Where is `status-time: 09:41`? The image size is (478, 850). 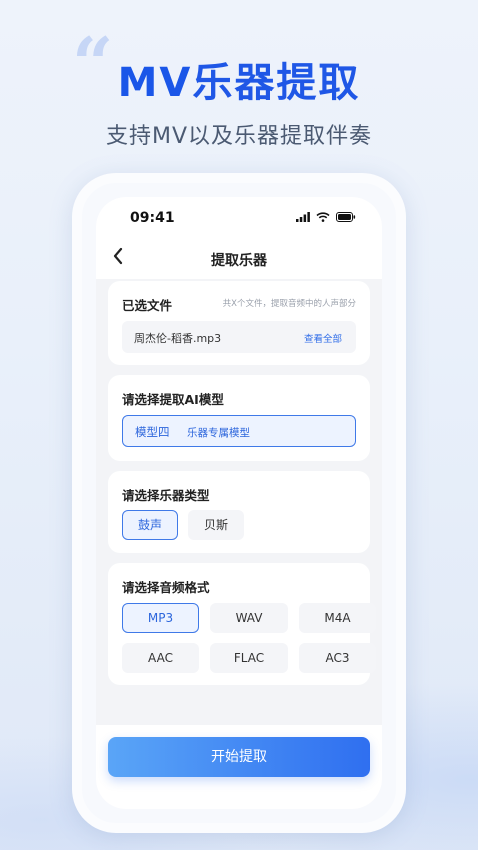
status-time: 09:41 is located at coordinates (152, 218).